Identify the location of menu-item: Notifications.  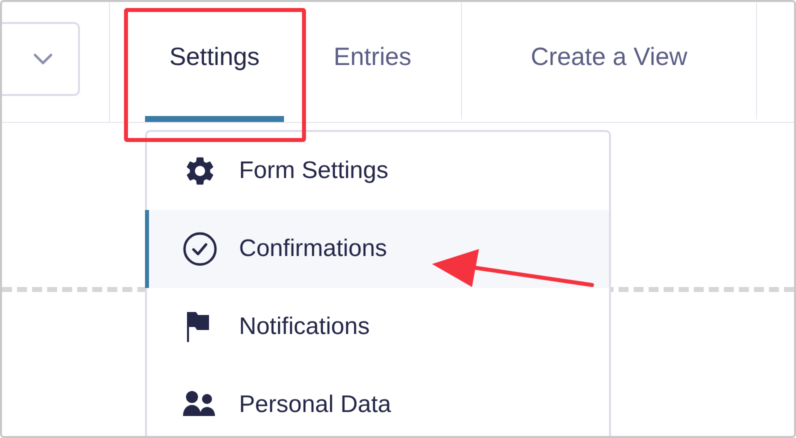
(377, 327).